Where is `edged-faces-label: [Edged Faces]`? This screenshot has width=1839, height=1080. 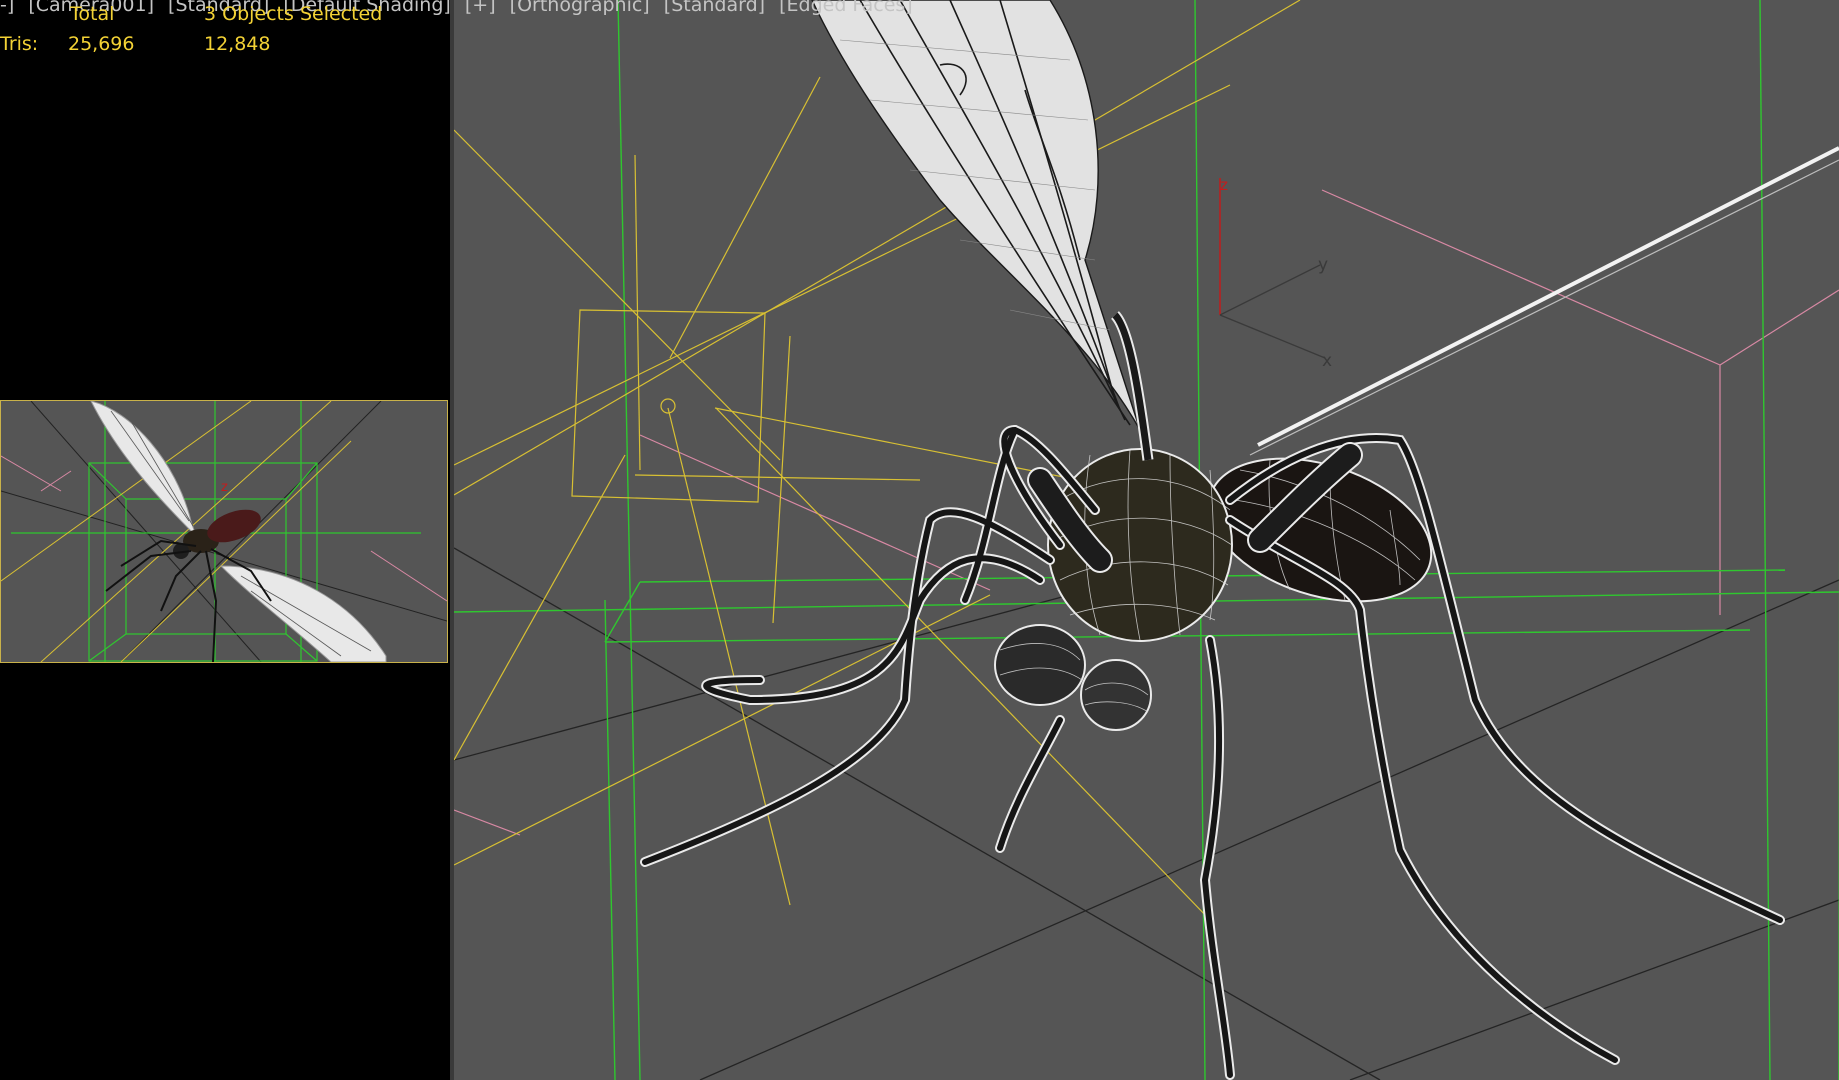 edged-faces-label: [Edged Faces] is located at coordinates (846, 8).